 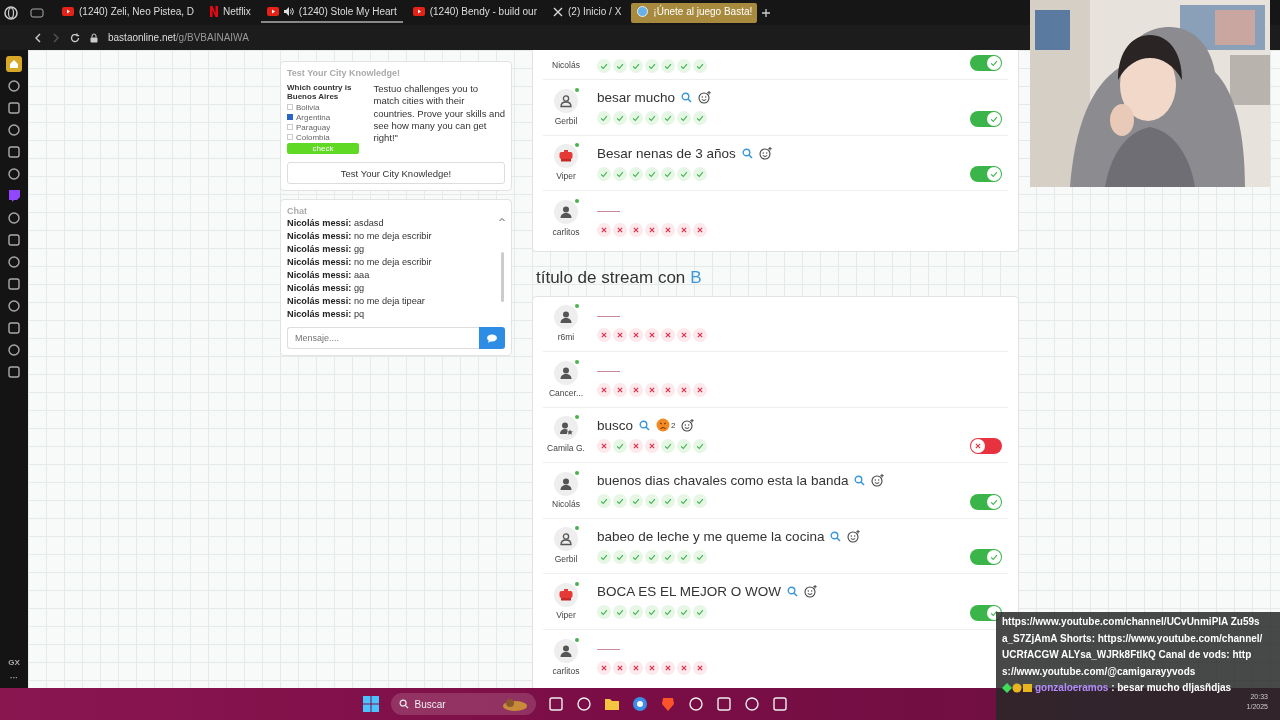 What do you see at coordinates (474, 12) in the screenshot?
I see `browser-tab: (1240) Bendy - build our` at bounding box center [474, 12].